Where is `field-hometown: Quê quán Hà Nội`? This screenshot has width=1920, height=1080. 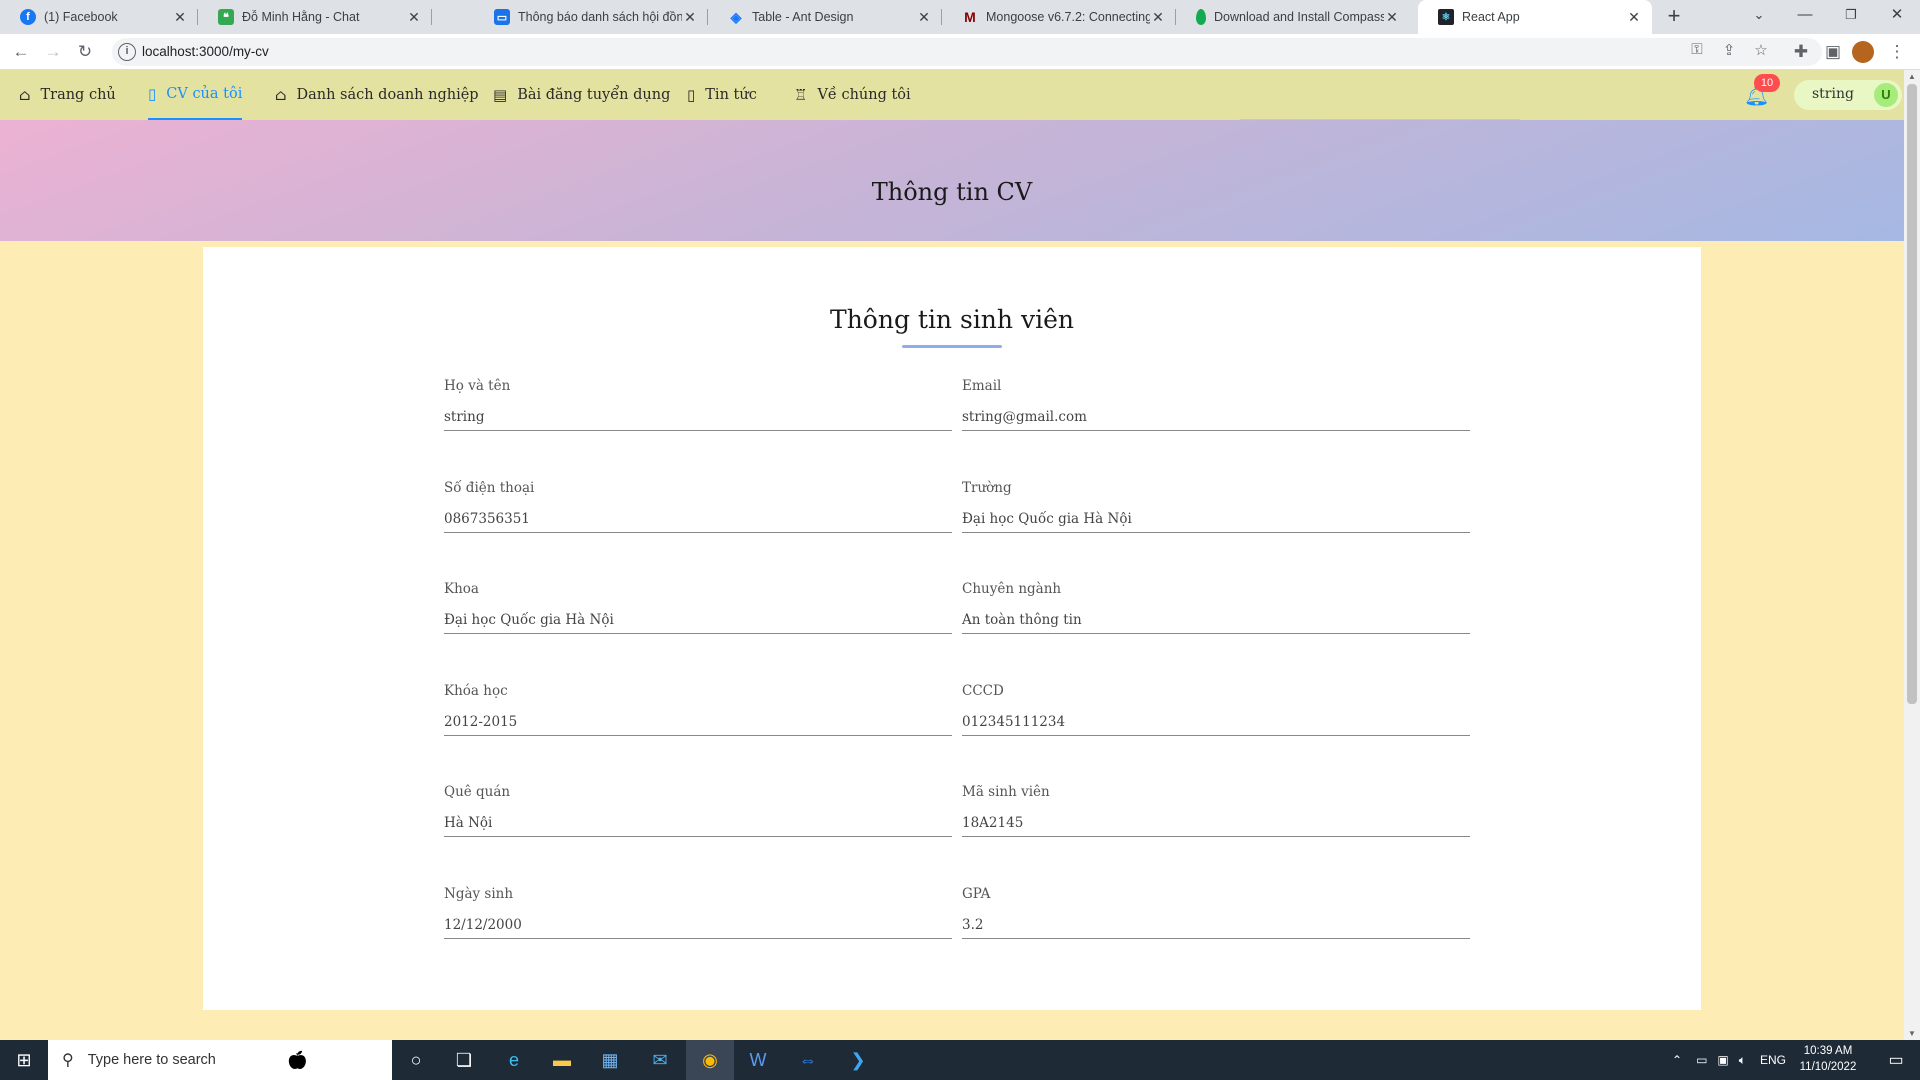 field-hometown: Quê quán Hà Nội is located at coordinates (698, 810).